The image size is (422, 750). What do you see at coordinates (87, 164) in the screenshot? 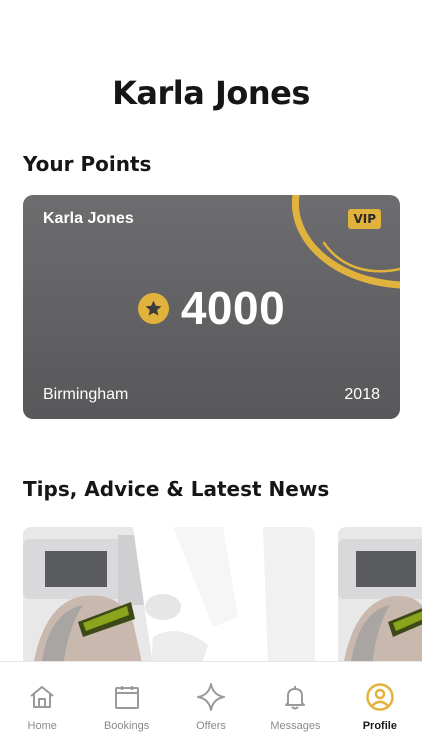
I see `points-section-title: Your Points` at bounding box center [87, 164].